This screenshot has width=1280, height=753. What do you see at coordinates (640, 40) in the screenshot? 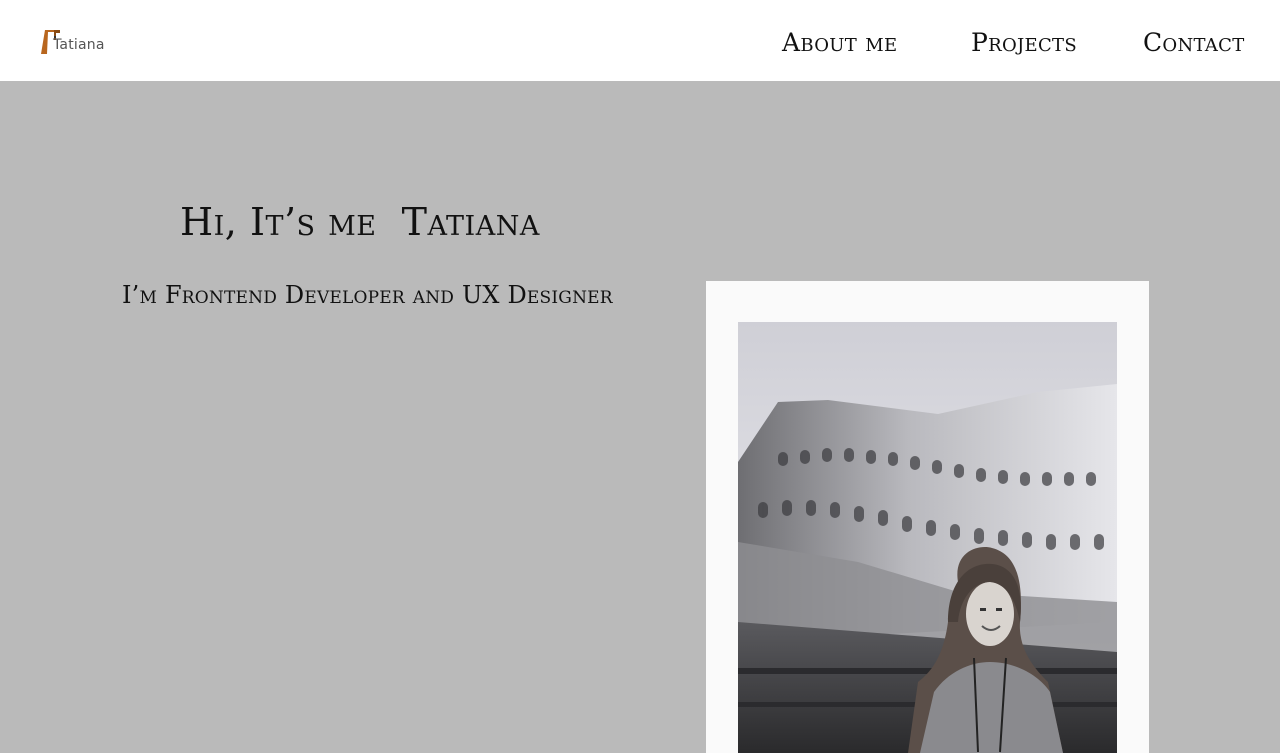
I see `site-header: Tatiana About me Projects Contact` at bounding box center [640, 40].